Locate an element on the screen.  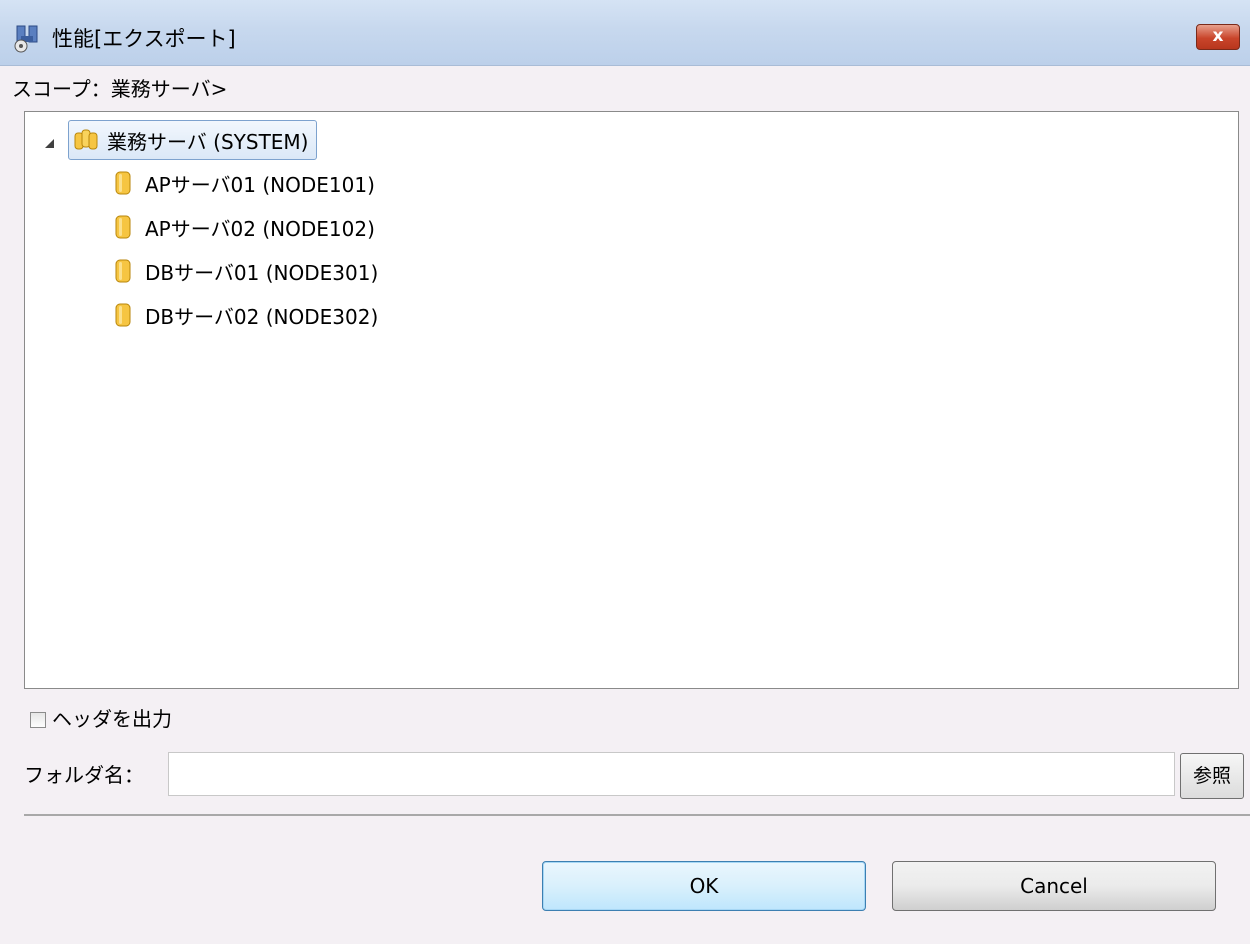
tree-node-label: DBサーバ02 (NODE302) is located at coordinates (262, 316).